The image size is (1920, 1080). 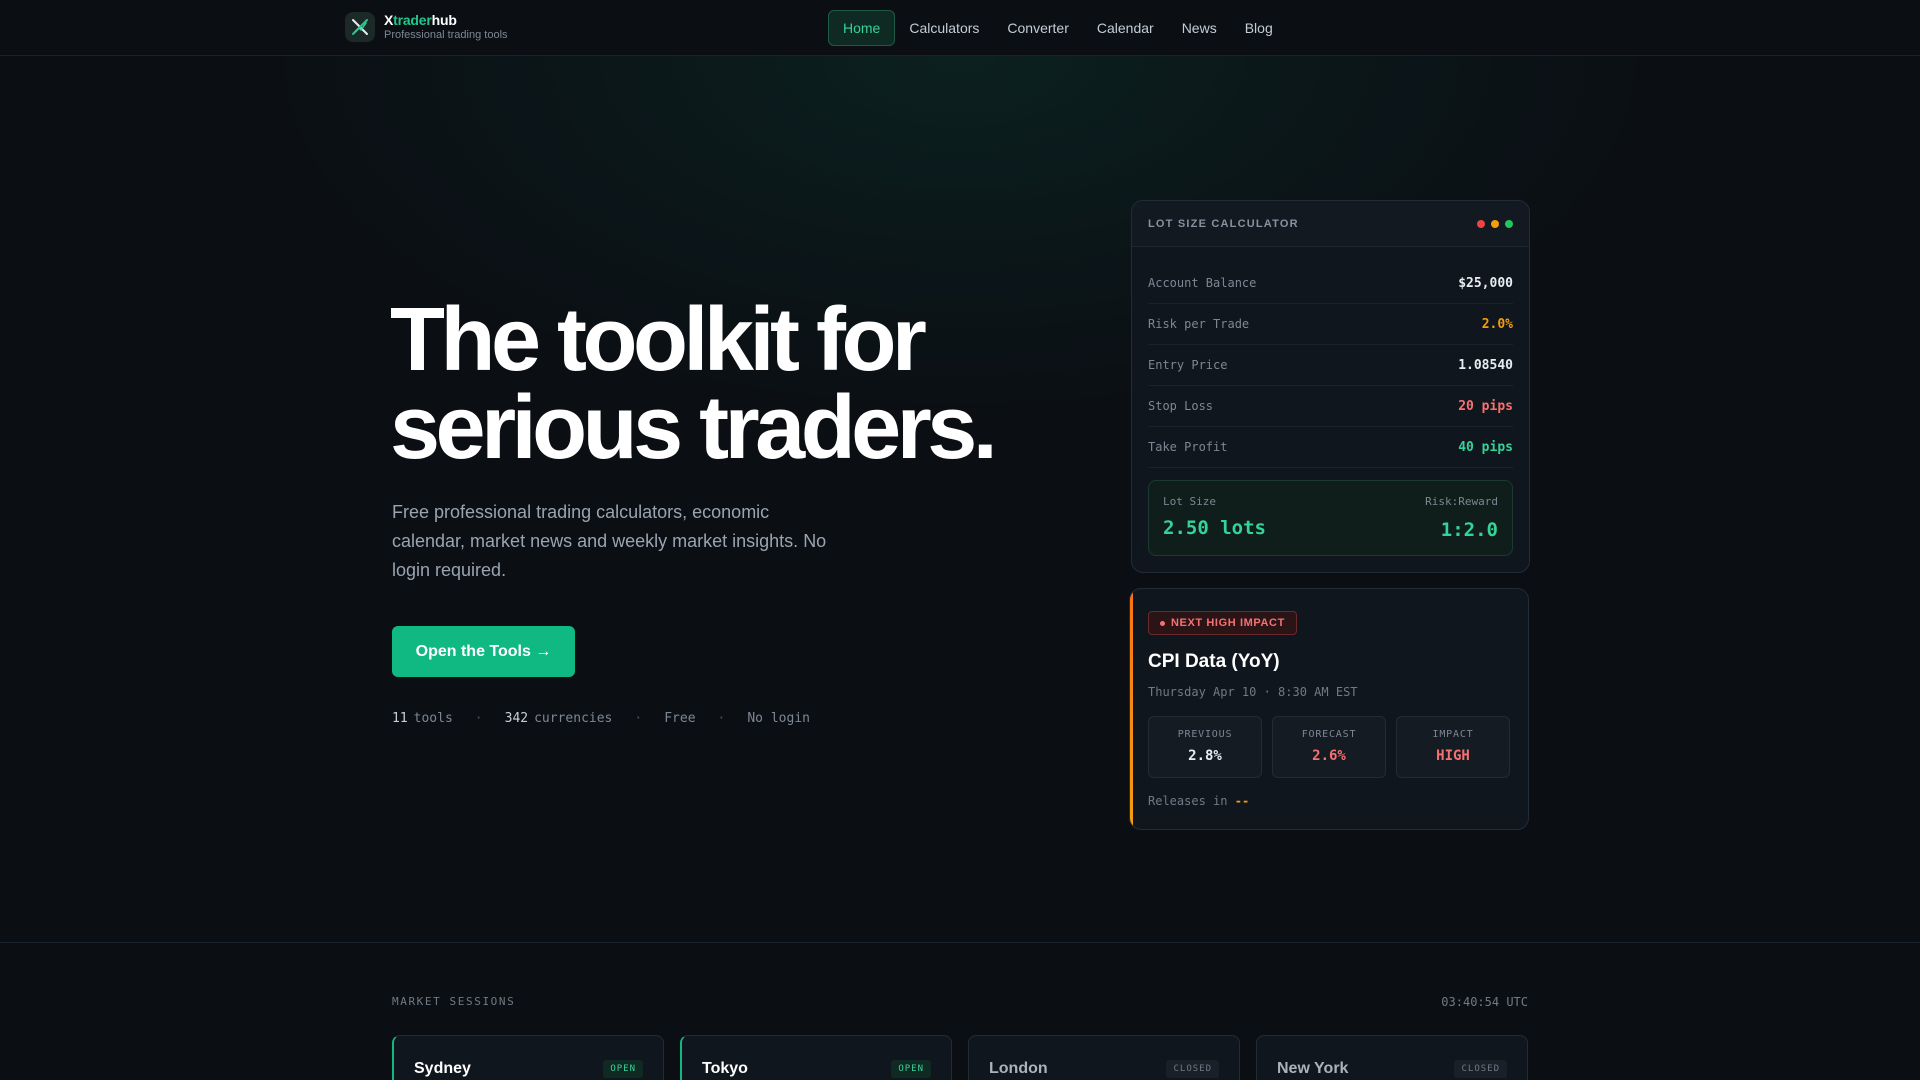 What do you see at coordinates (1131, 709) in the screenshot?
I see `event-accent-bar` at bounding box center [1131, 709].